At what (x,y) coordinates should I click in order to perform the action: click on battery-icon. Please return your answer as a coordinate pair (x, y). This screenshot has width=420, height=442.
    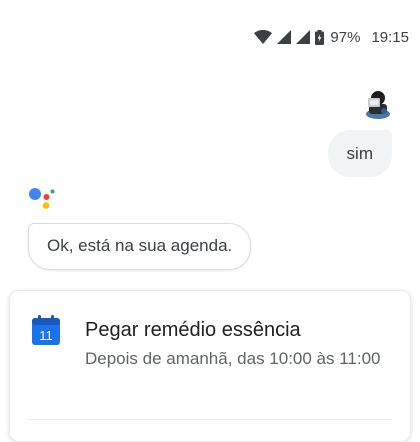
    Looking at the image, I should click on (320, 37).